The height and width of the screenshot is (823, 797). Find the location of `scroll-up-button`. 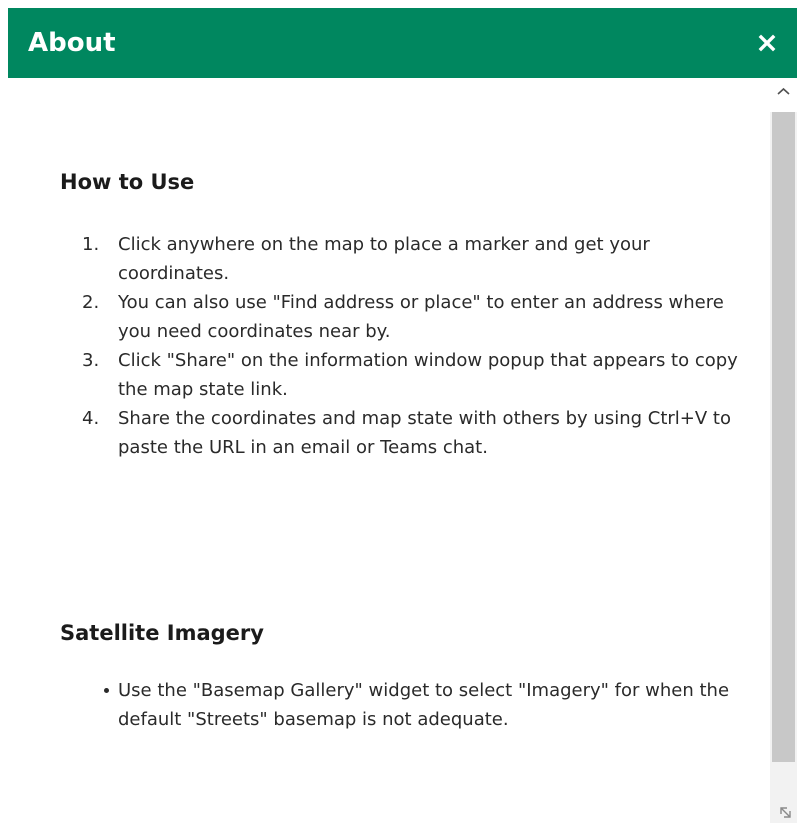

scroll-up-button is located at coordinates (783, 95).